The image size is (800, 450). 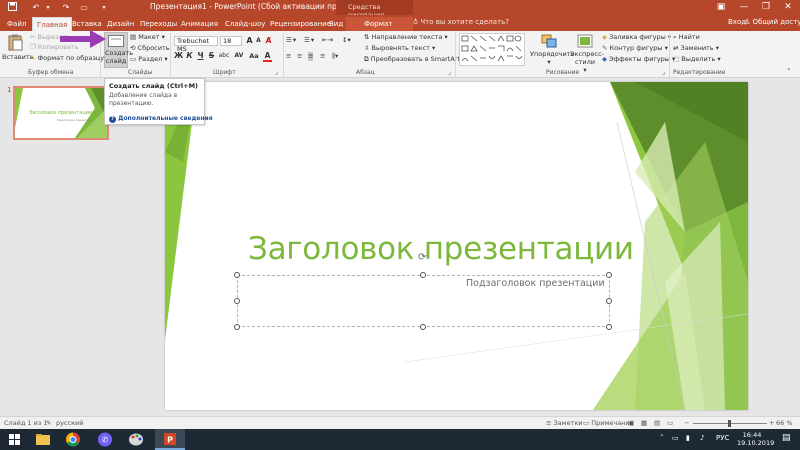 I want to click on customize-toolbar-icon: ▾, so click(x=104, y=7).